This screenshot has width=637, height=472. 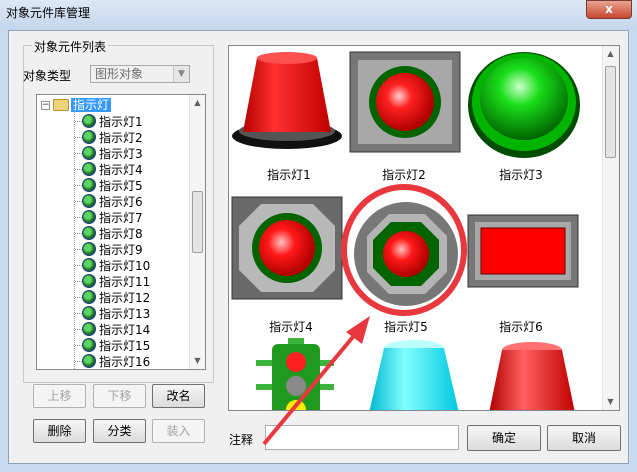 I want to click on tree-item: 指示灯1, so click(x=109, y=121).